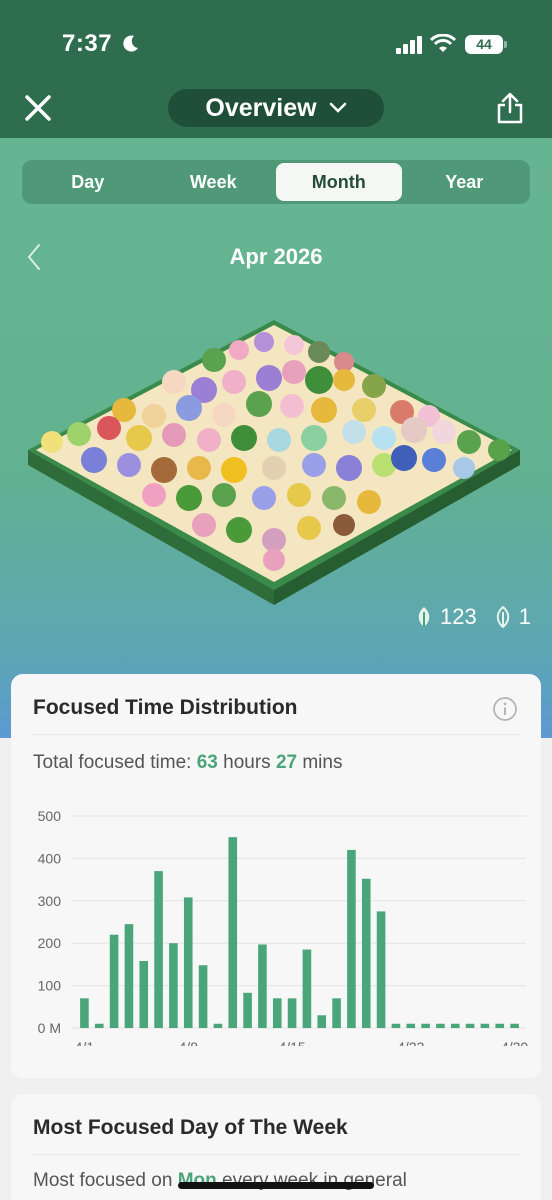  Describe the element at coordinates (286, 762) in the screenshot. I see `total-mins: 27` at that location.